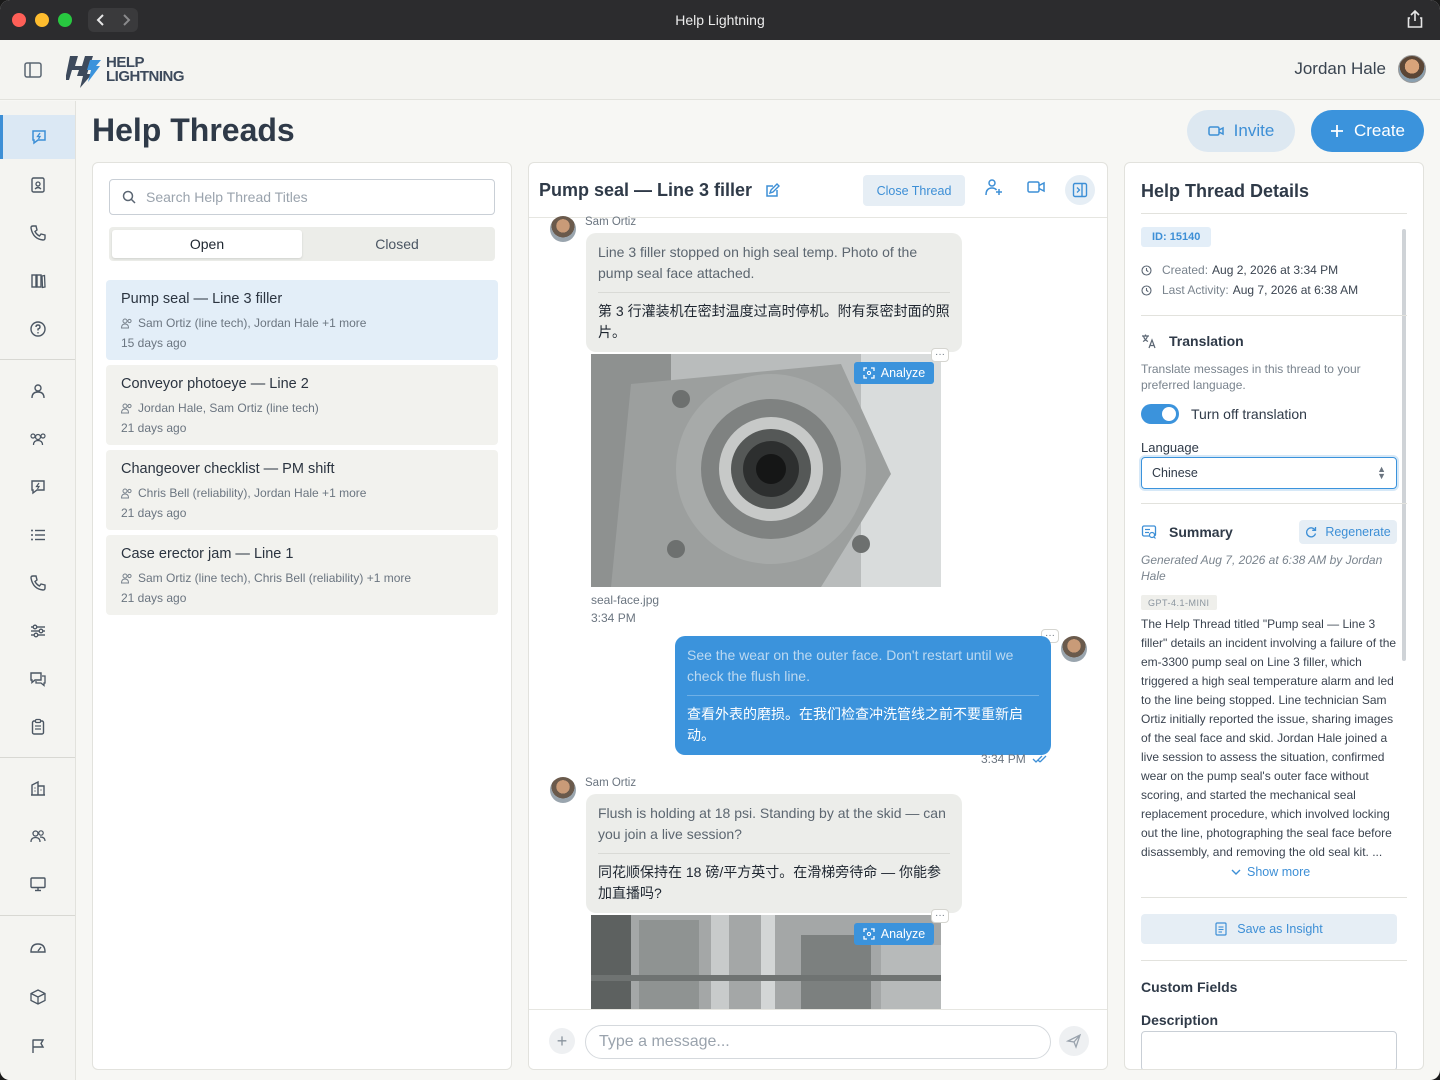 This screenshot has width=1440, height=1080. I want to click on summary-title: Summary, so click(1201, 532).